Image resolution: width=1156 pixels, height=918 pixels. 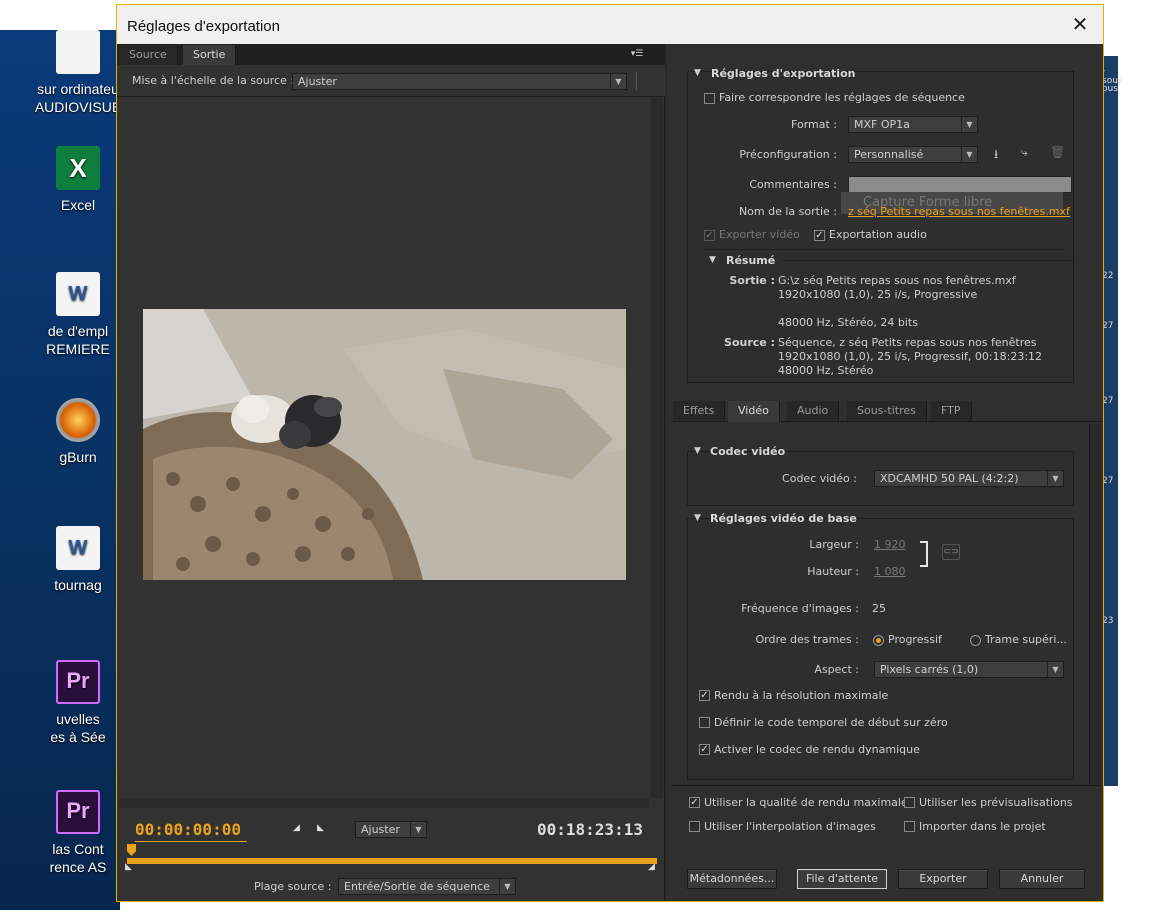 What do you see at coordinates (951, 552) in the screenshot?
I see `link-icon: ⊂⊃` at bounding box center [951, 552].